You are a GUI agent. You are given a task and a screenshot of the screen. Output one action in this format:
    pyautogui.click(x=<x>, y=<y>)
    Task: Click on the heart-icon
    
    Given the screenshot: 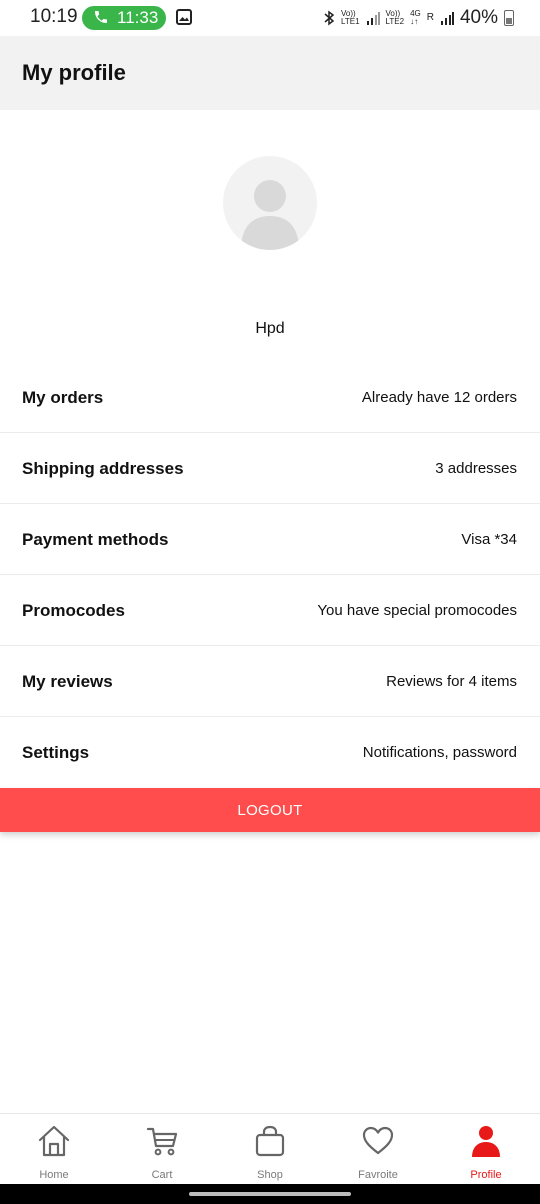 What is the action you would take?
    pyautogui.click(x=378, y=1140)
    